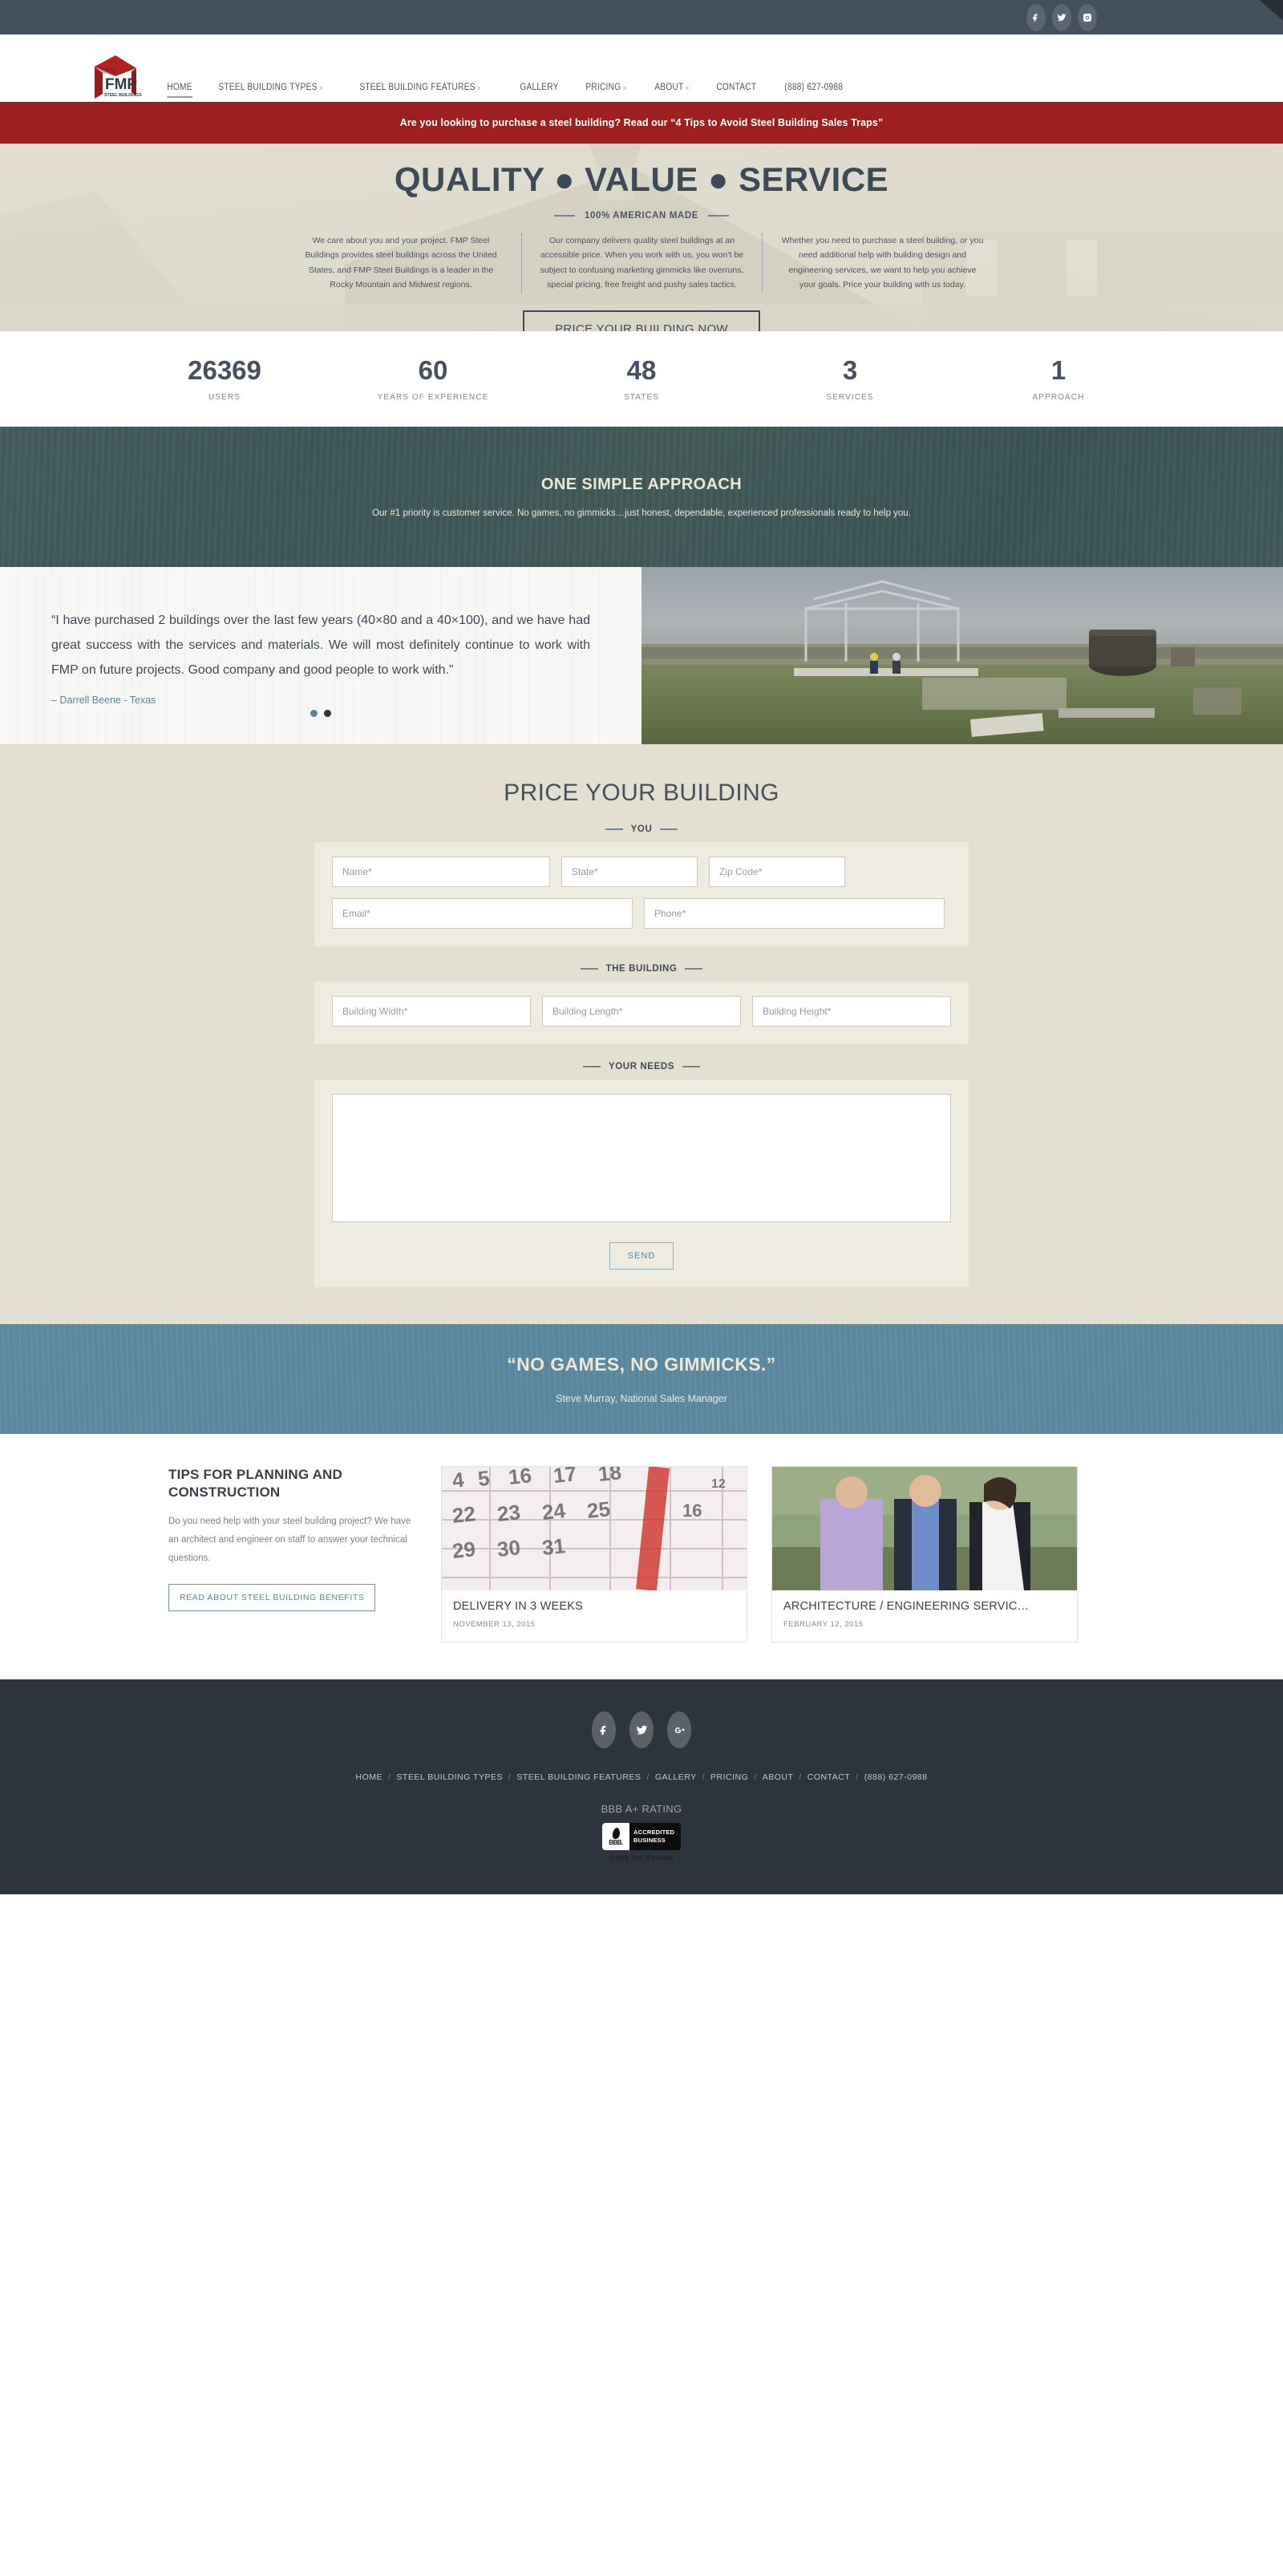 The image size is (1283, 2576). I want to click on nav-label: HOME, so click(179, 87).